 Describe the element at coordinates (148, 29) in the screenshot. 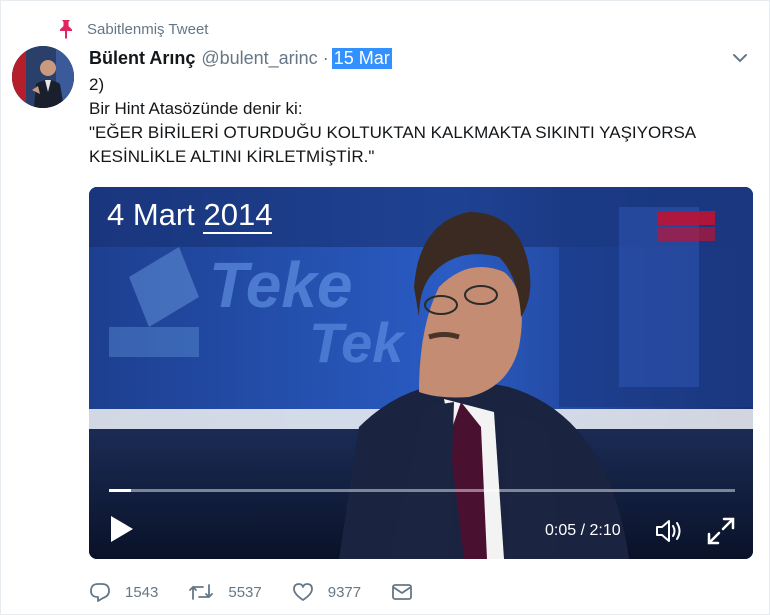

I see `pinned-label: Sabitlenmiş Tweet` at that location.